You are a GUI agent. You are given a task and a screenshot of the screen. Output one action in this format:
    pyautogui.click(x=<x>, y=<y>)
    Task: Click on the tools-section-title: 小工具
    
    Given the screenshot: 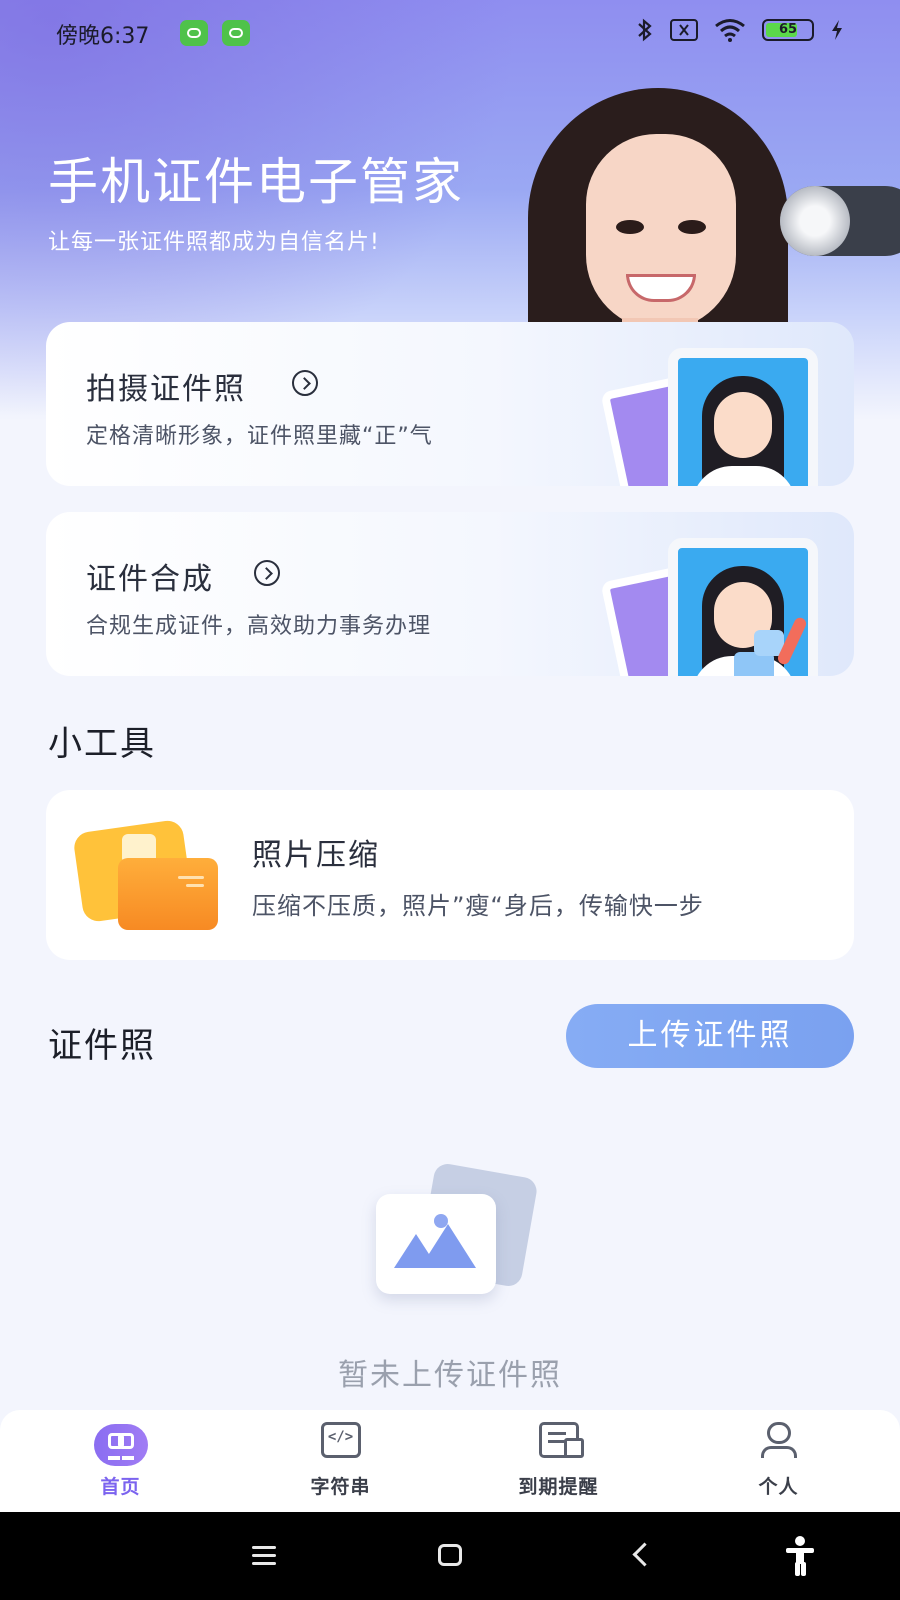 What is the action you would take?
    pyautogui.click(x=102, y=744)
    